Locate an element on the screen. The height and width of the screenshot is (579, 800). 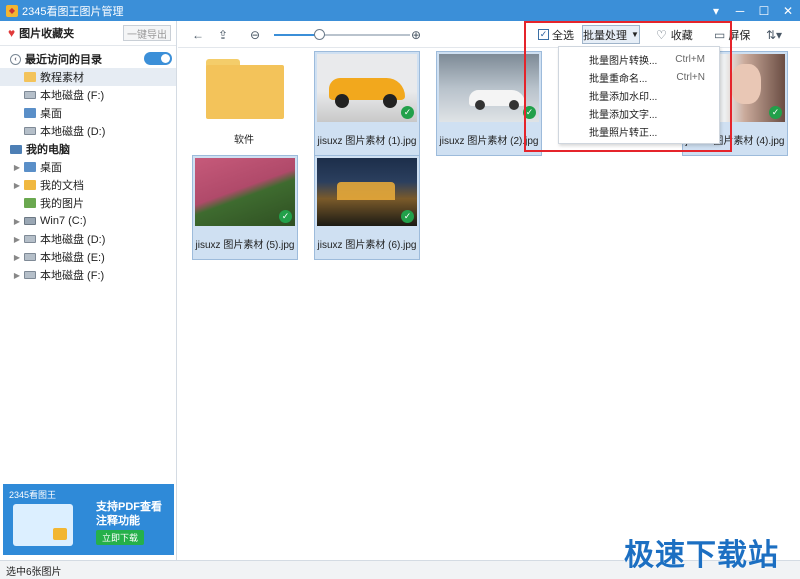
image-item: ✓ jisuxz 图片素材 (6).jpg is located at coordinates (367, 207).